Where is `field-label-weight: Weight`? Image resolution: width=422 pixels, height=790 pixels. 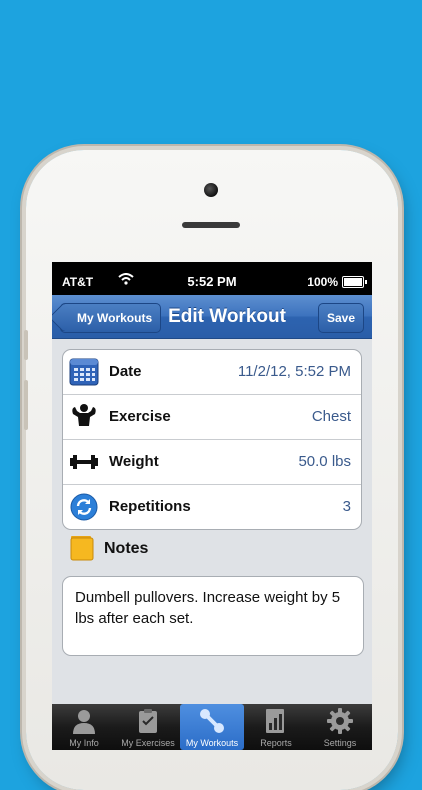 field-label-weight: Weight is located at coordinates (134, 461).